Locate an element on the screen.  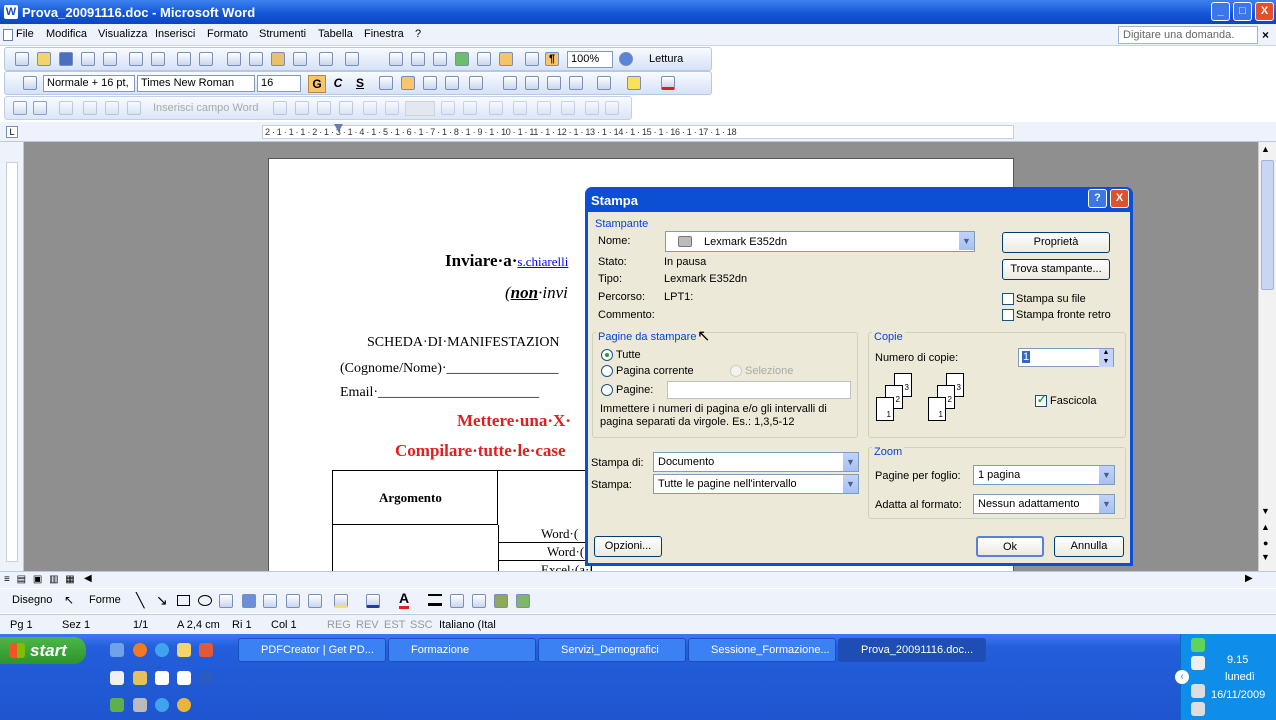
printer-name-select: Lexmark E352dn ▼ is located at coordinates (820, 241).